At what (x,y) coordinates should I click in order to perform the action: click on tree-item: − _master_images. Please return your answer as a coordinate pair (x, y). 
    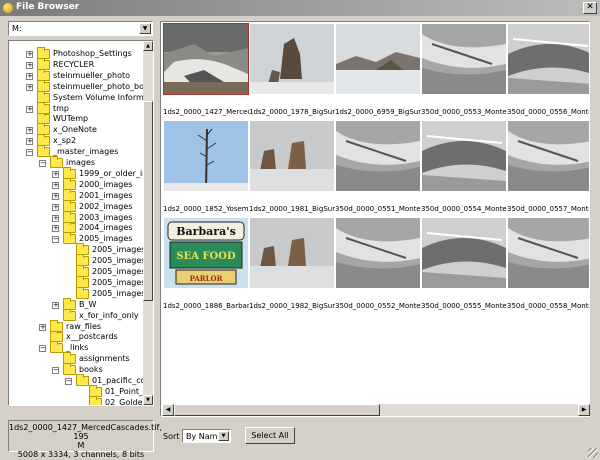
    Looking at the image, I should click on (76, 151).